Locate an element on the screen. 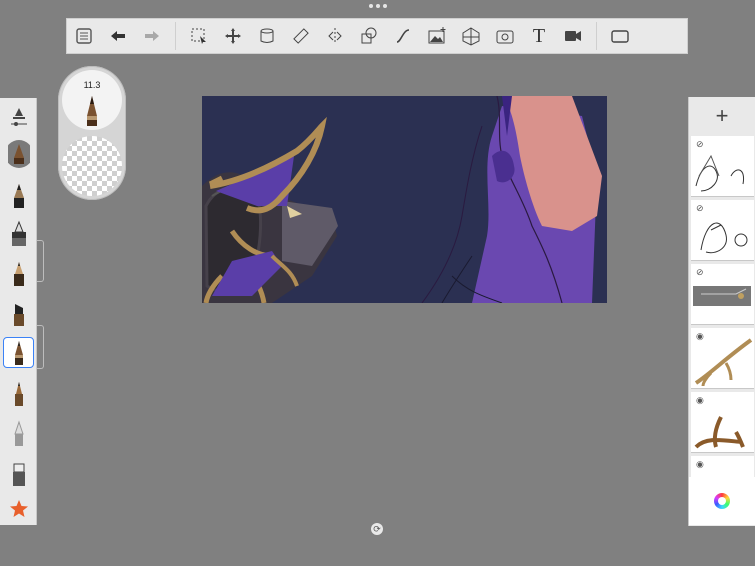 Image resolution: width=755 pixels, height=566 pixels. redo-icon is located at coordinates (152, 36).